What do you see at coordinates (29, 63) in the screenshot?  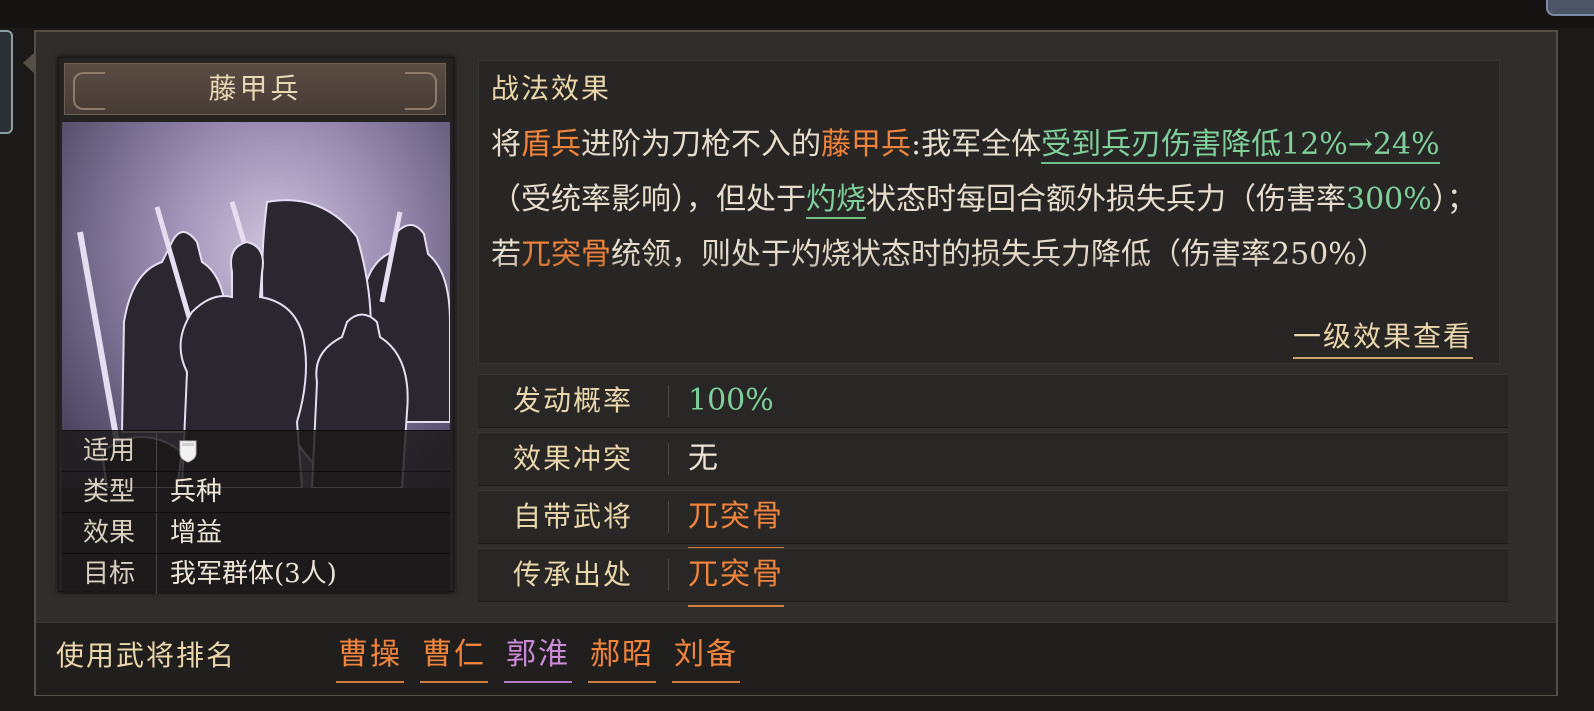 I see `panel-pointer` at bounding box center [29, 63].